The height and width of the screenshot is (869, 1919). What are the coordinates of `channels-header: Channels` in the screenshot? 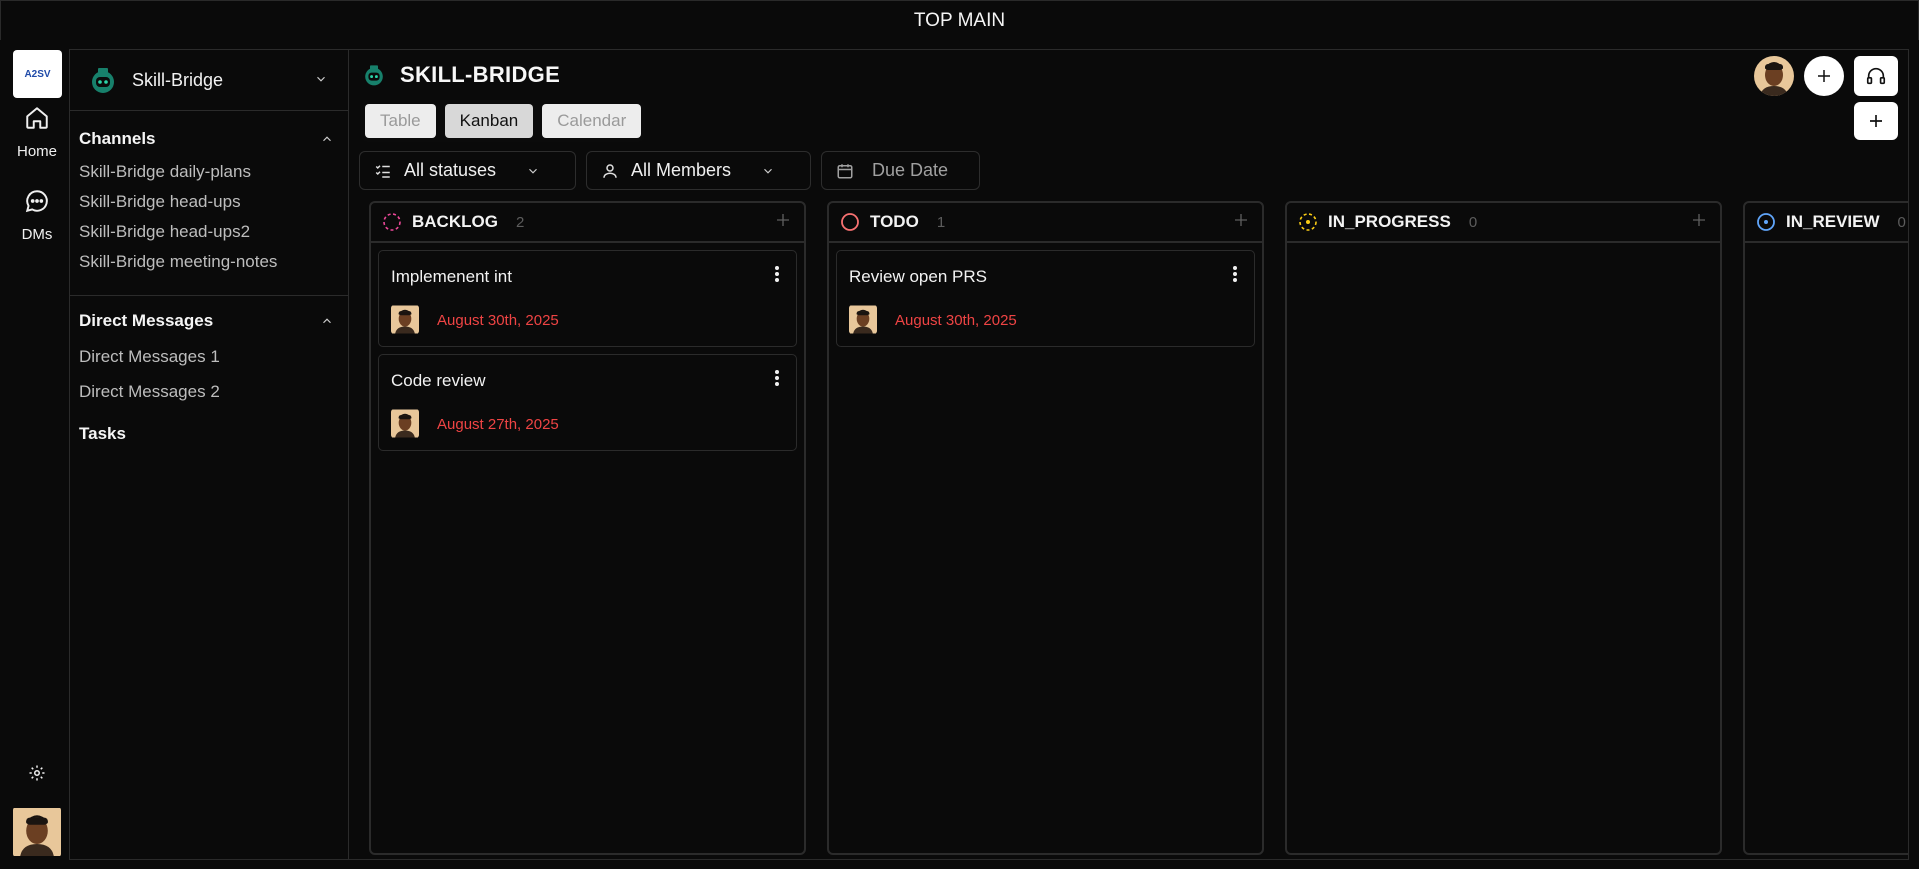 It's located at (209, 139).